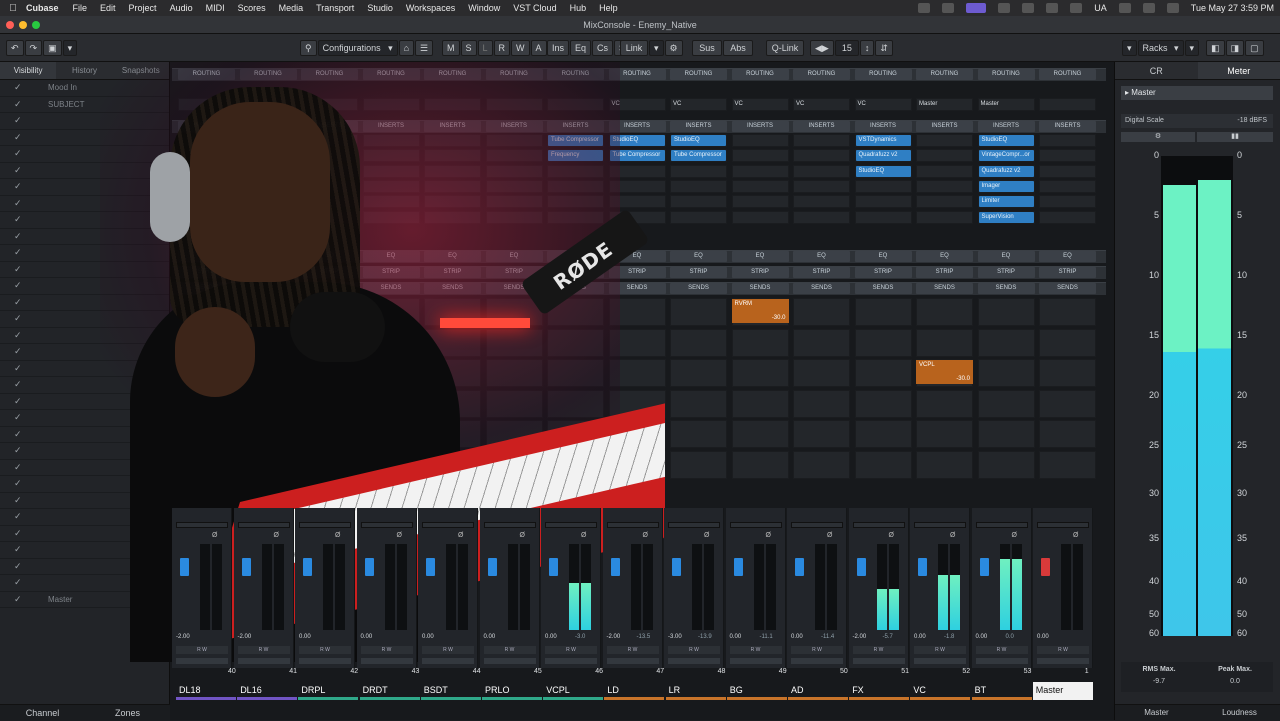  What do you see at coordinates (1002, 691) in the screenshot?
I see `channel-name-bt: BT` at bounding box center [1002, 691].